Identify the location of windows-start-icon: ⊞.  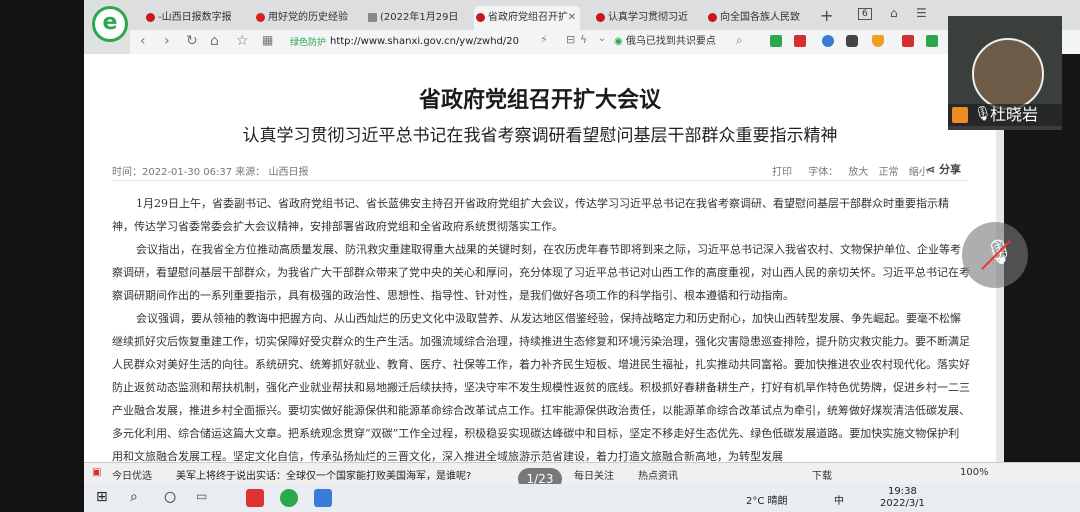
(105, 498).